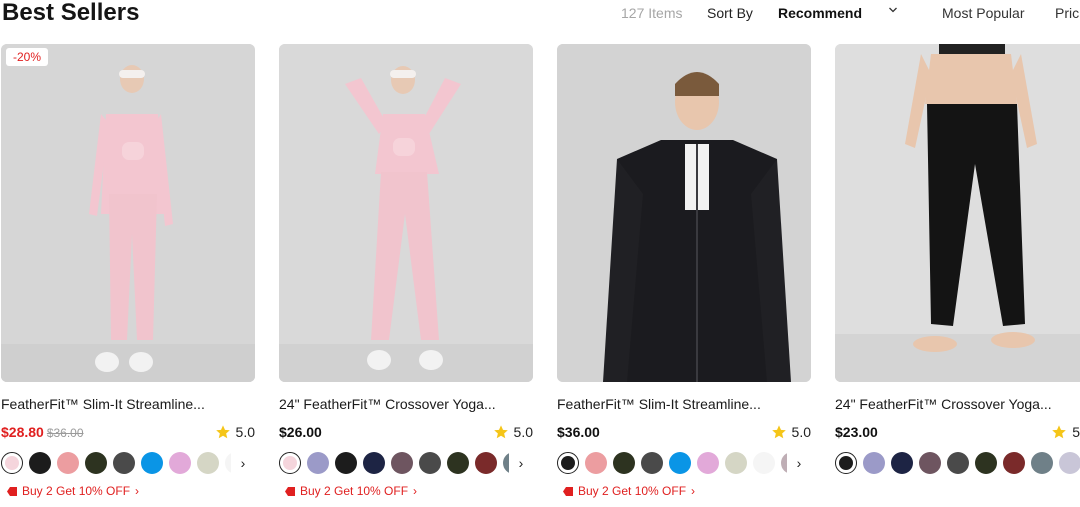  I want to click on sale-price: $28.80, so click(22, 432).